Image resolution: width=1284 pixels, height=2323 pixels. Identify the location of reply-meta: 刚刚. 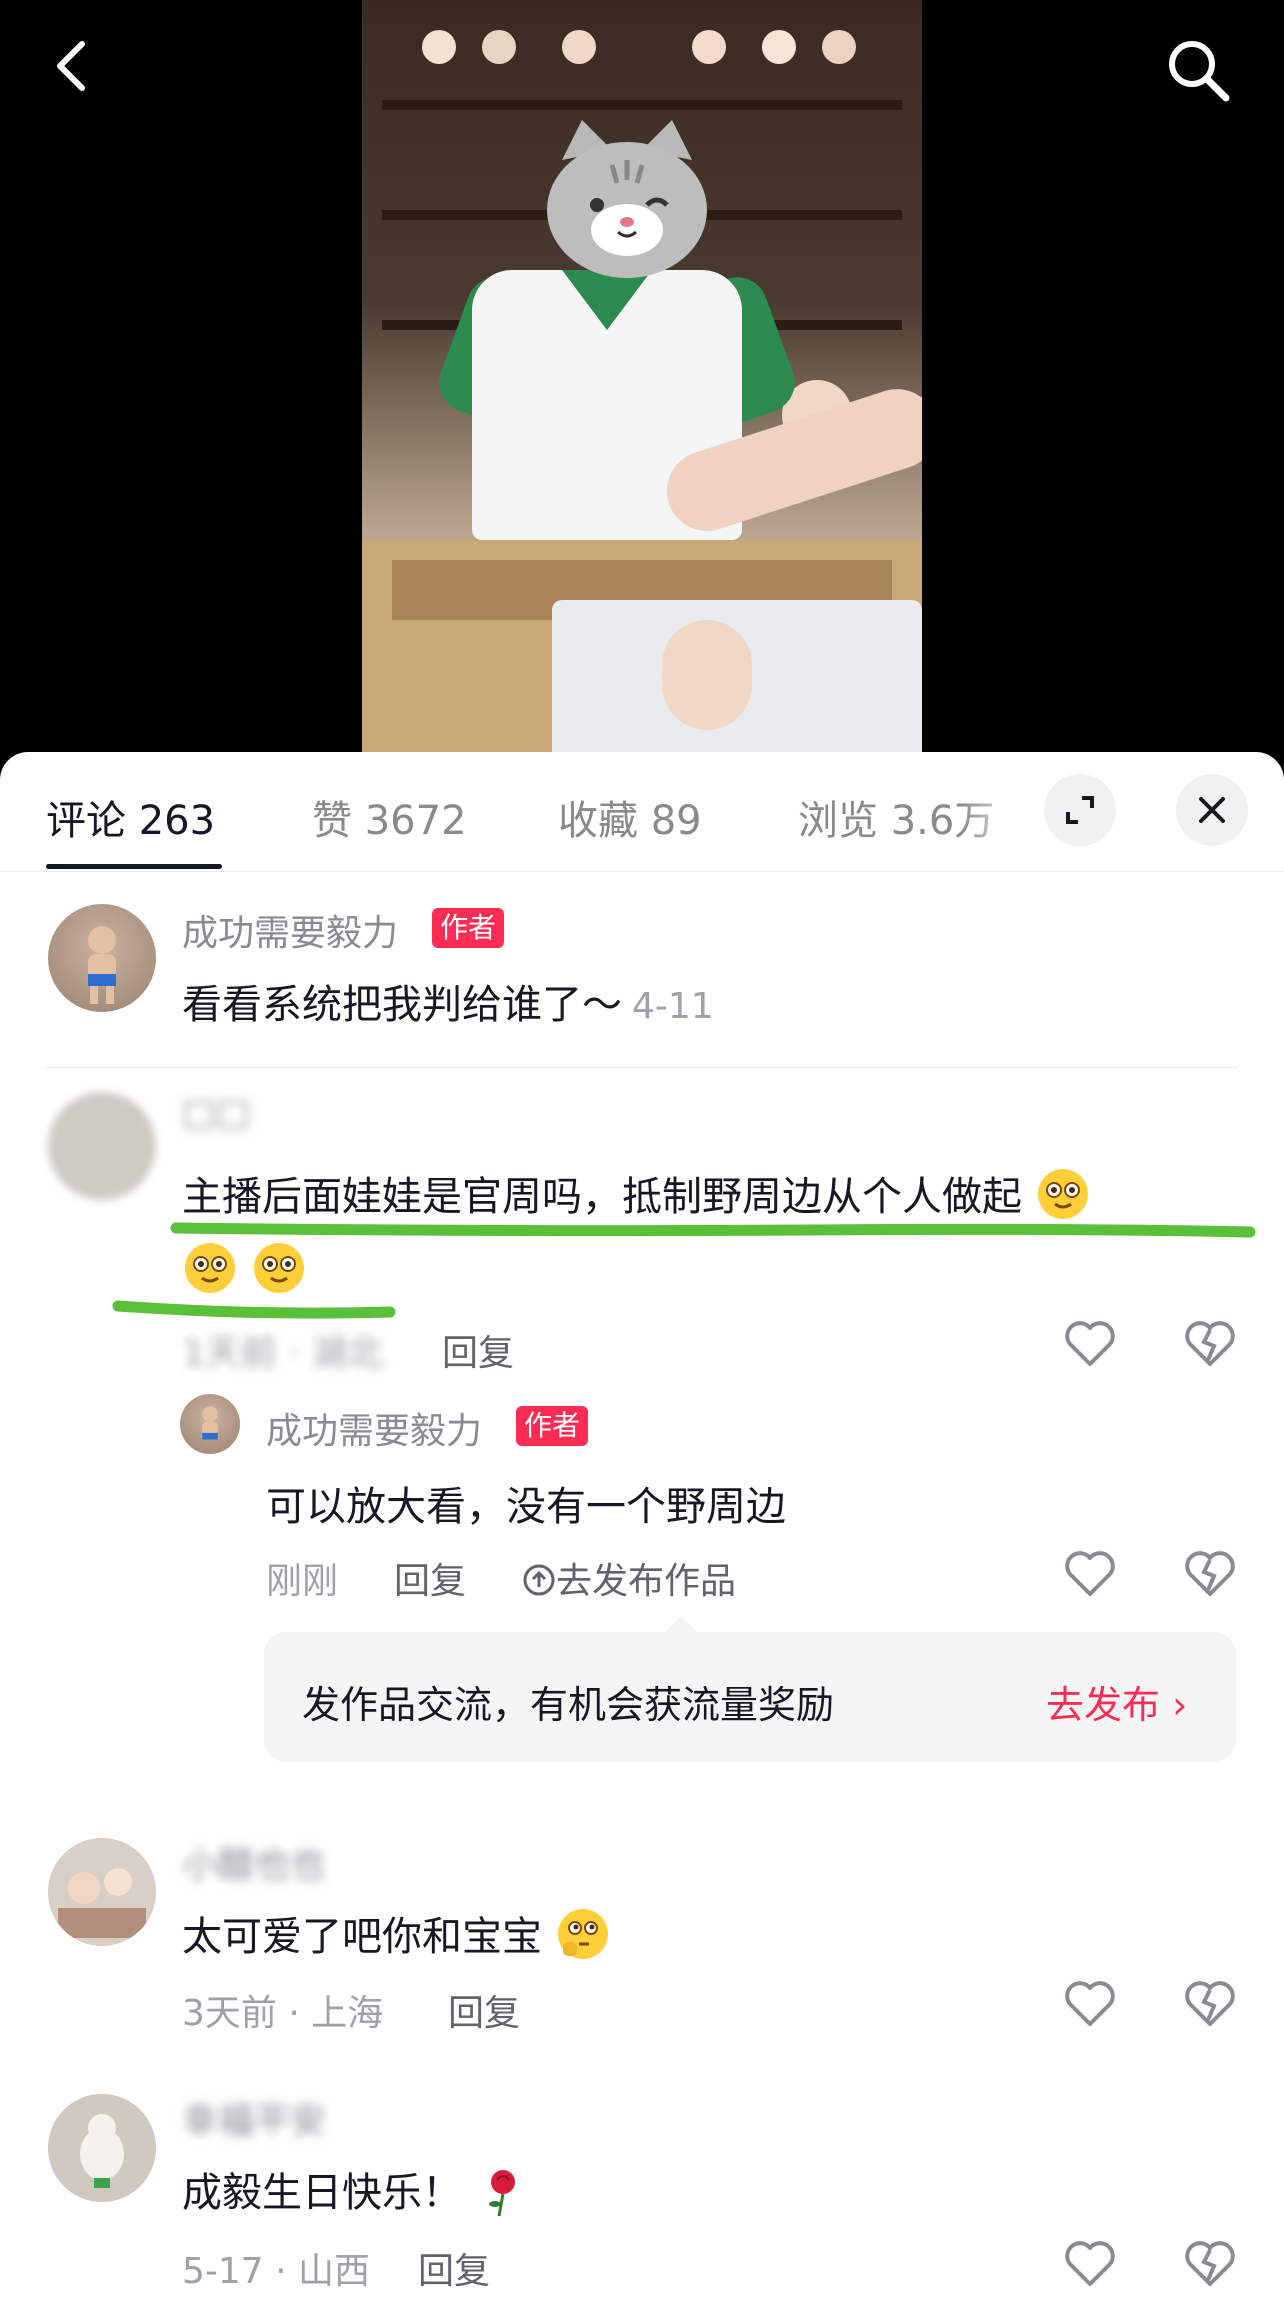
(302, 1581).